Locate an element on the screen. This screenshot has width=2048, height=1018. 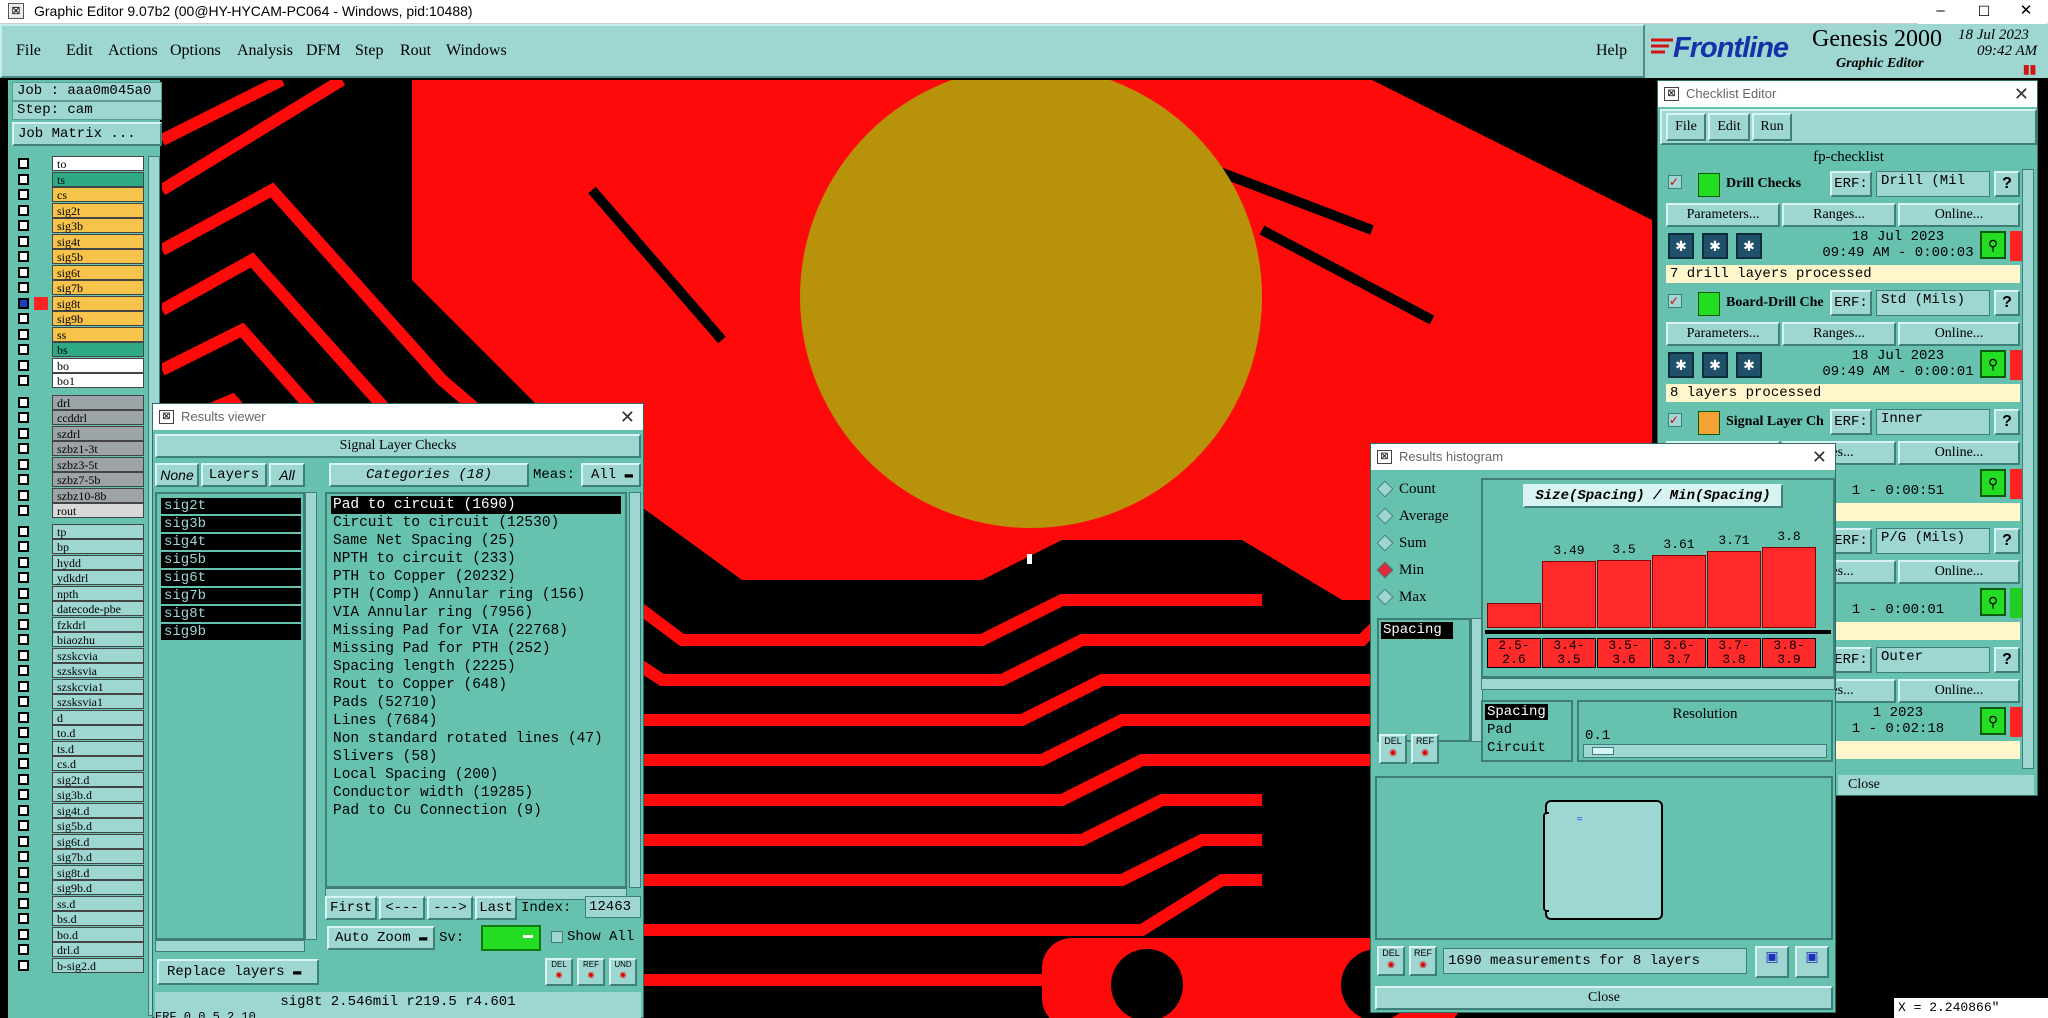
layer-name: szbz3-5t is located at coordinates (98, 464).